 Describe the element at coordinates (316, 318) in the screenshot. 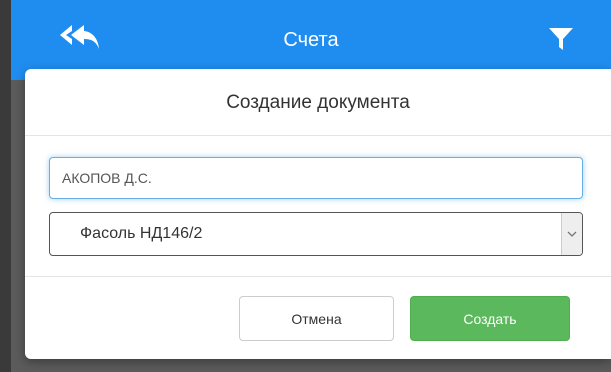

I see `cancel-button: Отмена` at that location.